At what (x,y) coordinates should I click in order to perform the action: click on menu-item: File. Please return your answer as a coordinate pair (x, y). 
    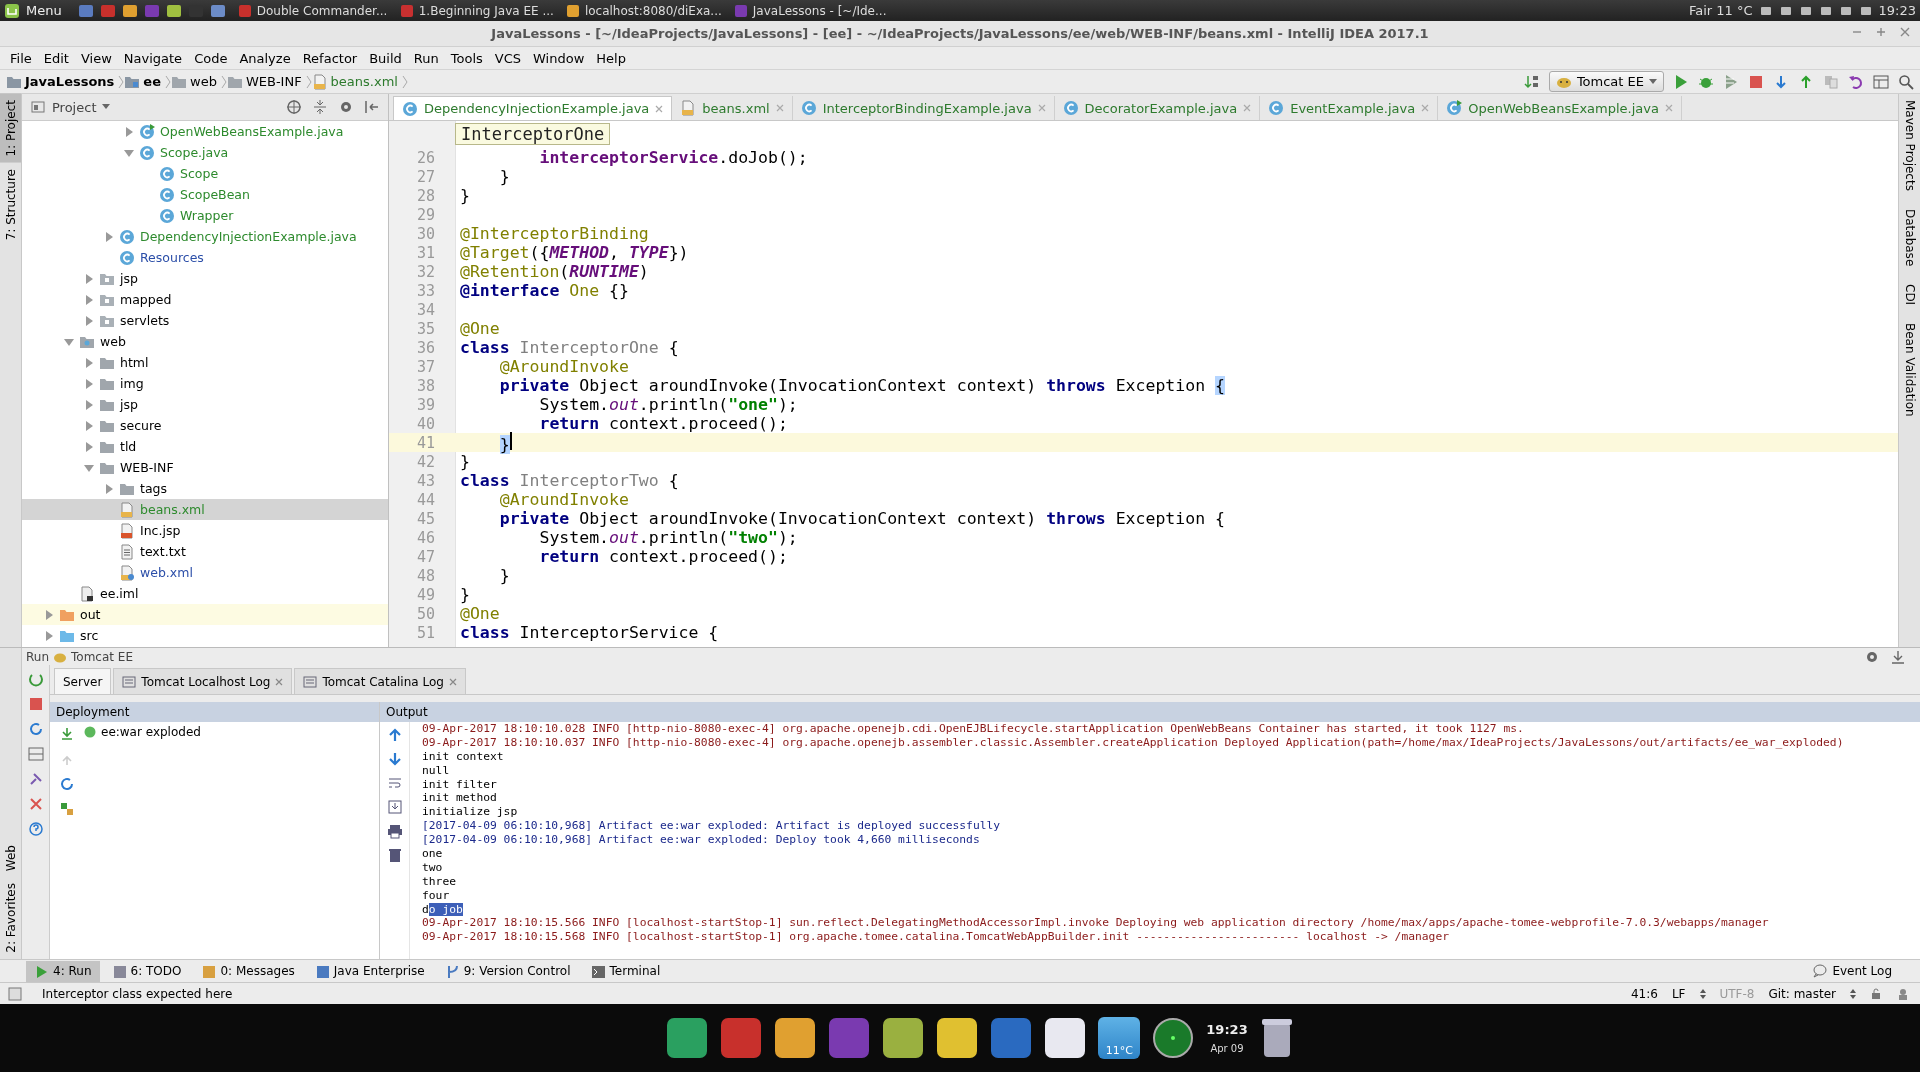
    Looking at the image, I should click on (21, 58).